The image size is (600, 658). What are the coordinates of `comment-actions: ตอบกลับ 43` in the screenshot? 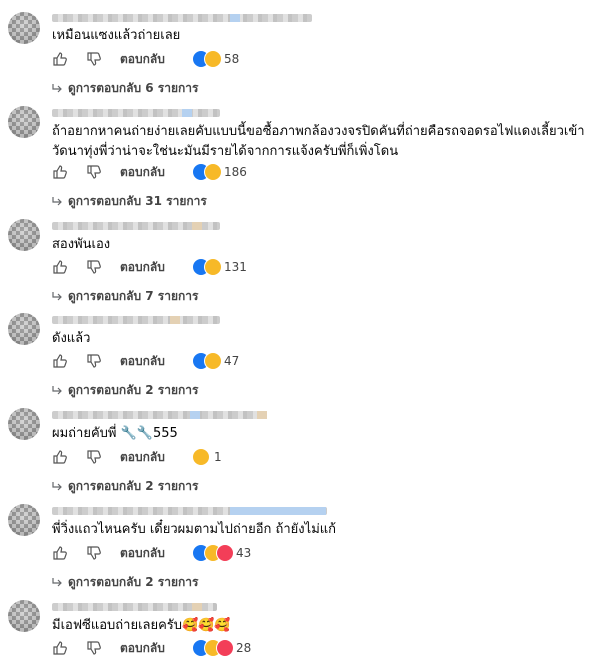 It's located at (172, 553).